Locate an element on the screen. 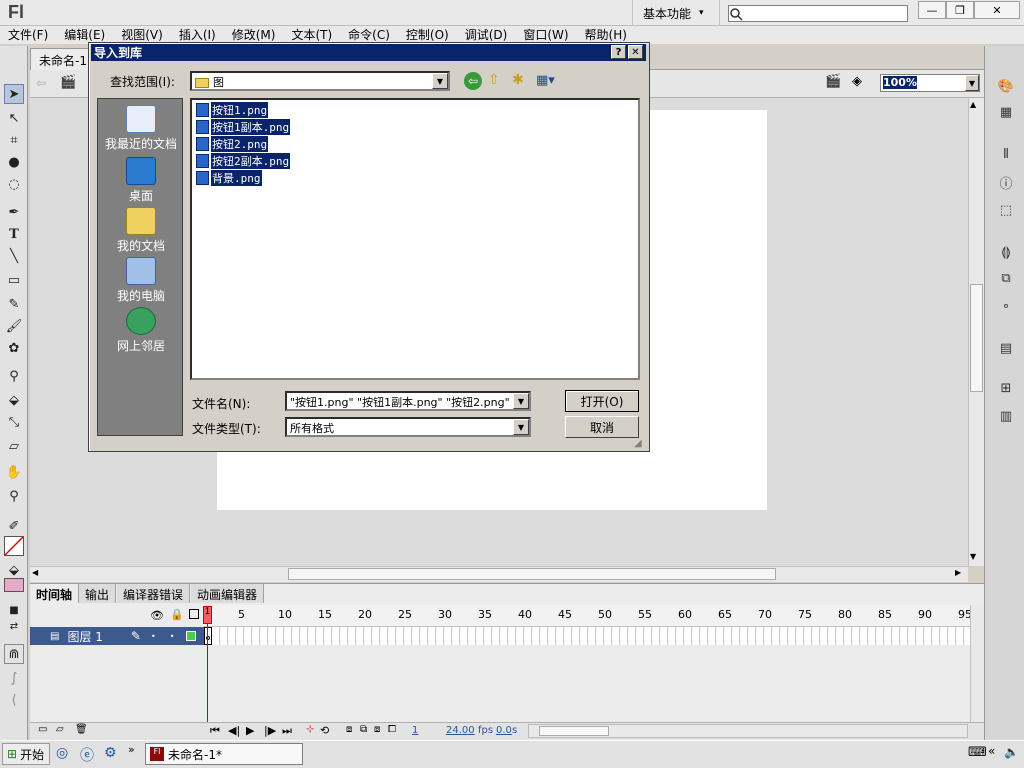 This screenshot has width=1024, height=768. taskbar-item-flash: Fl 未命名-1* is located at coordinates (224, 754).